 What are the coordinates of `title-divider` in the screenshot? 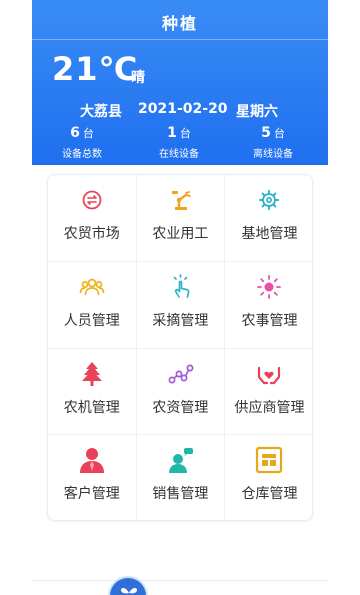 It's located at (180, 39).